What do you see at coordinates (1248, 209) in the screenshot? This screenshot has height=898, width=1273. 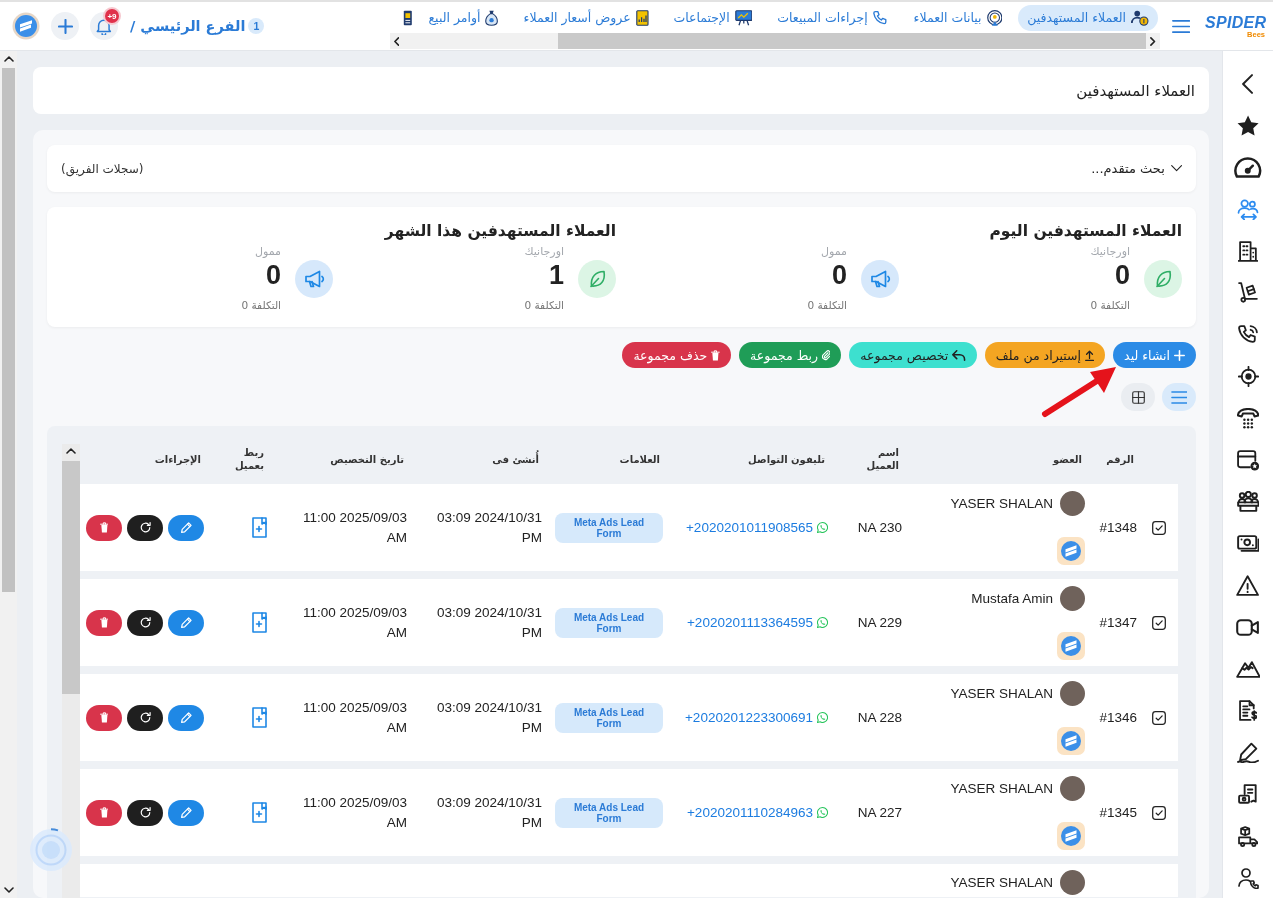 I see `users-arrows-icon` at bounding box center [1248, 209].